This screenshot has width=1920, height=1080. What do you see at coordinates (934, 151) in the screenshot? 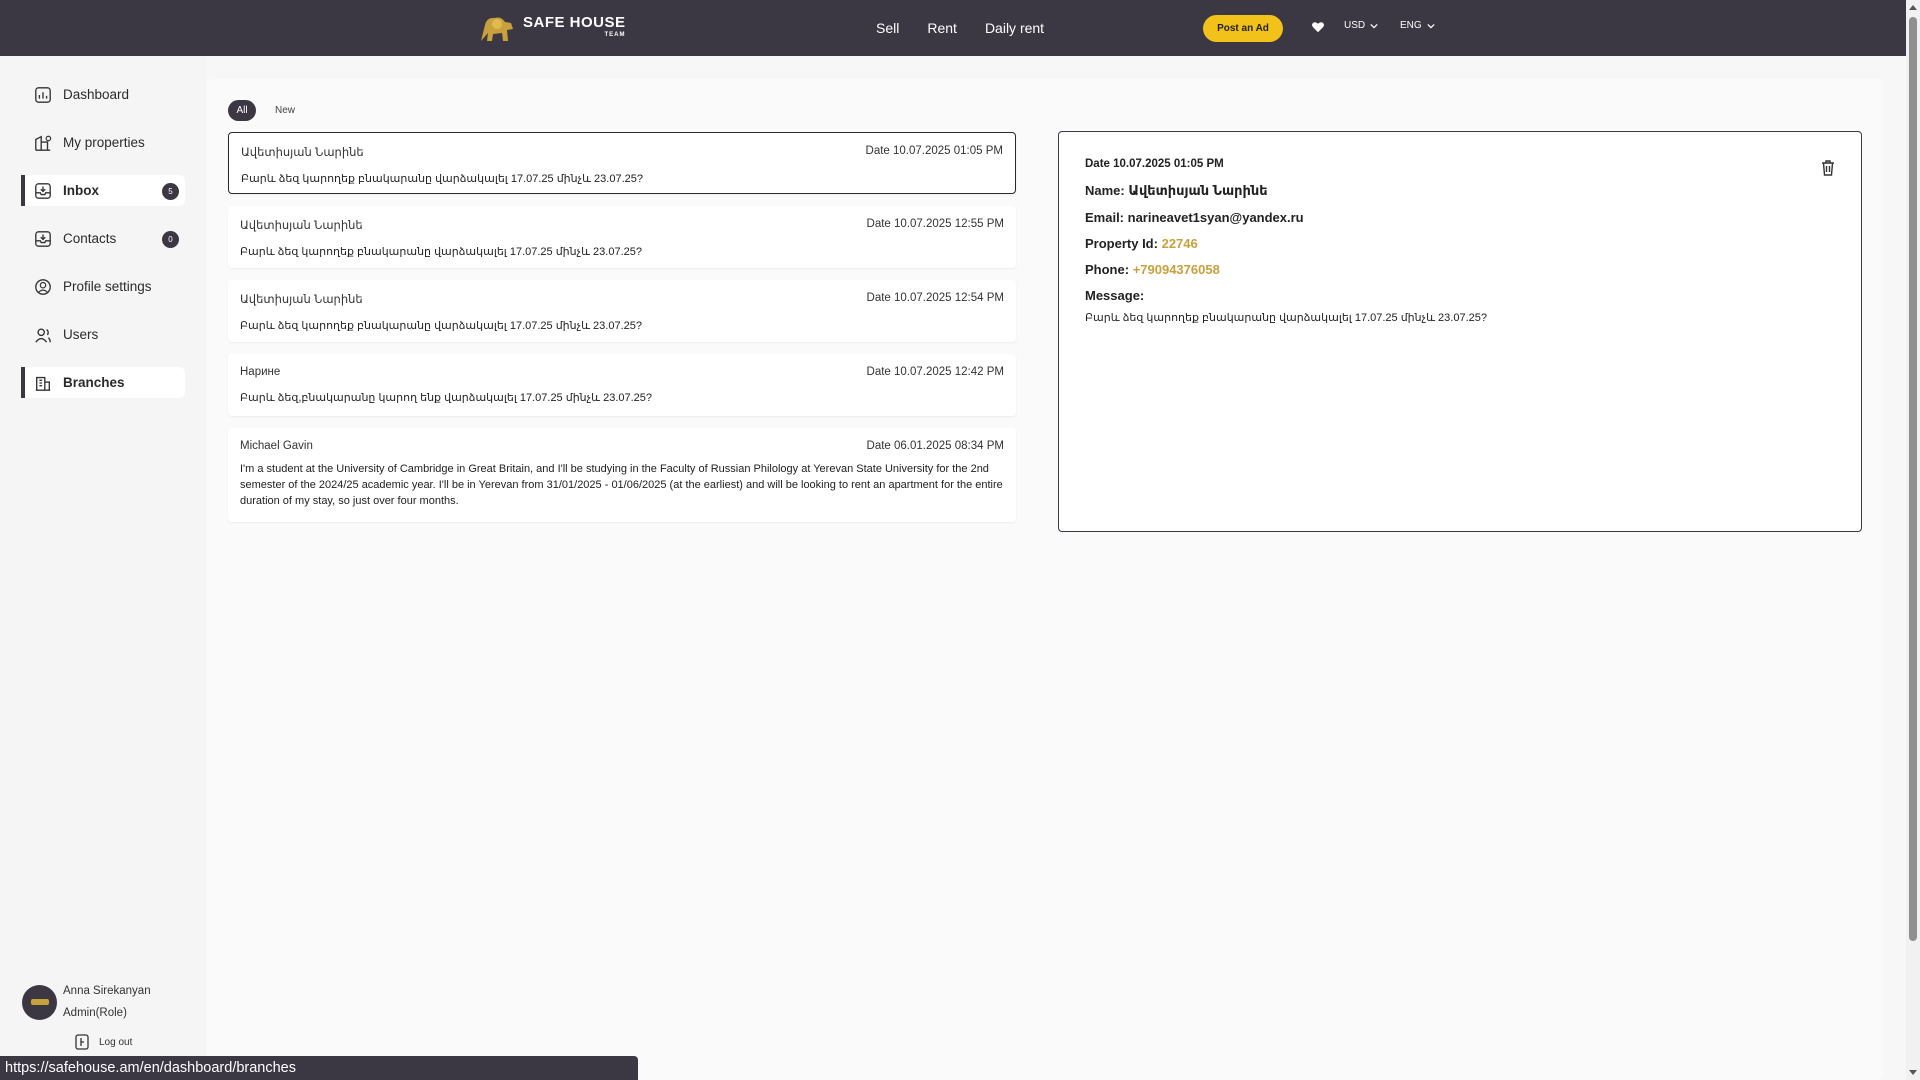
I see `message-date: Date 10.07.2025 01:05 PM` at bounding box center [934, 151].